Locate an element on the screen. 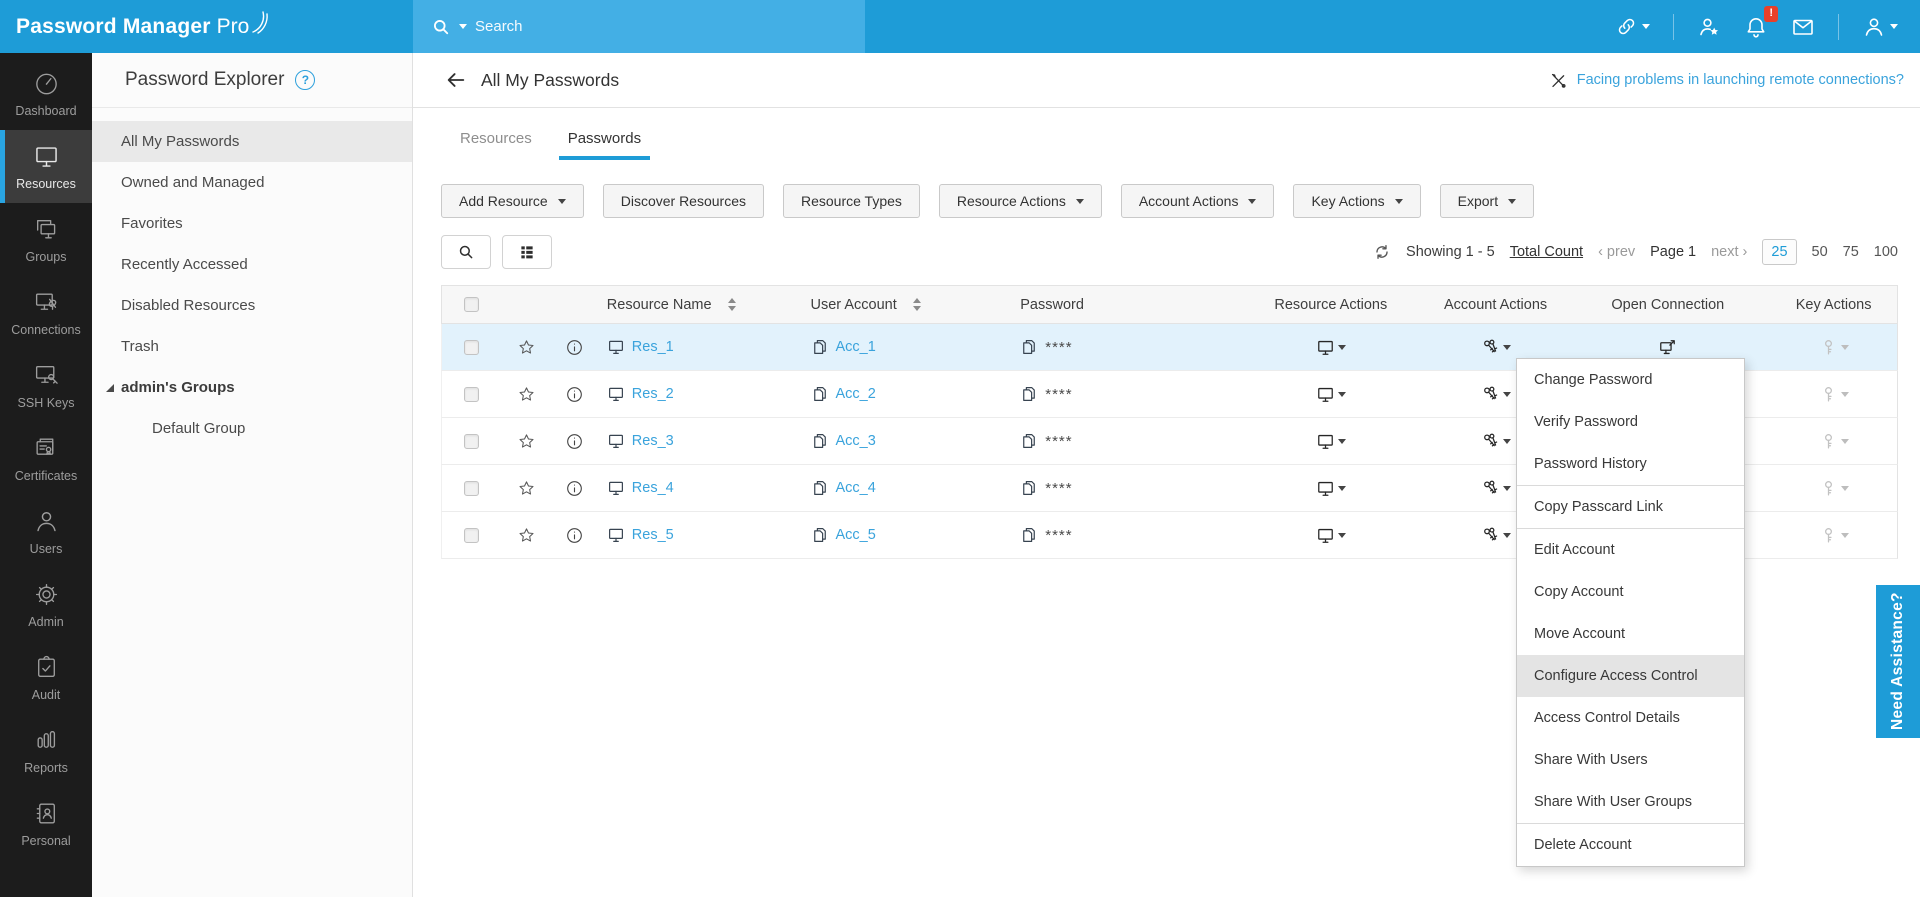  next-page-button: next › is located at coordinates (1729, 252).